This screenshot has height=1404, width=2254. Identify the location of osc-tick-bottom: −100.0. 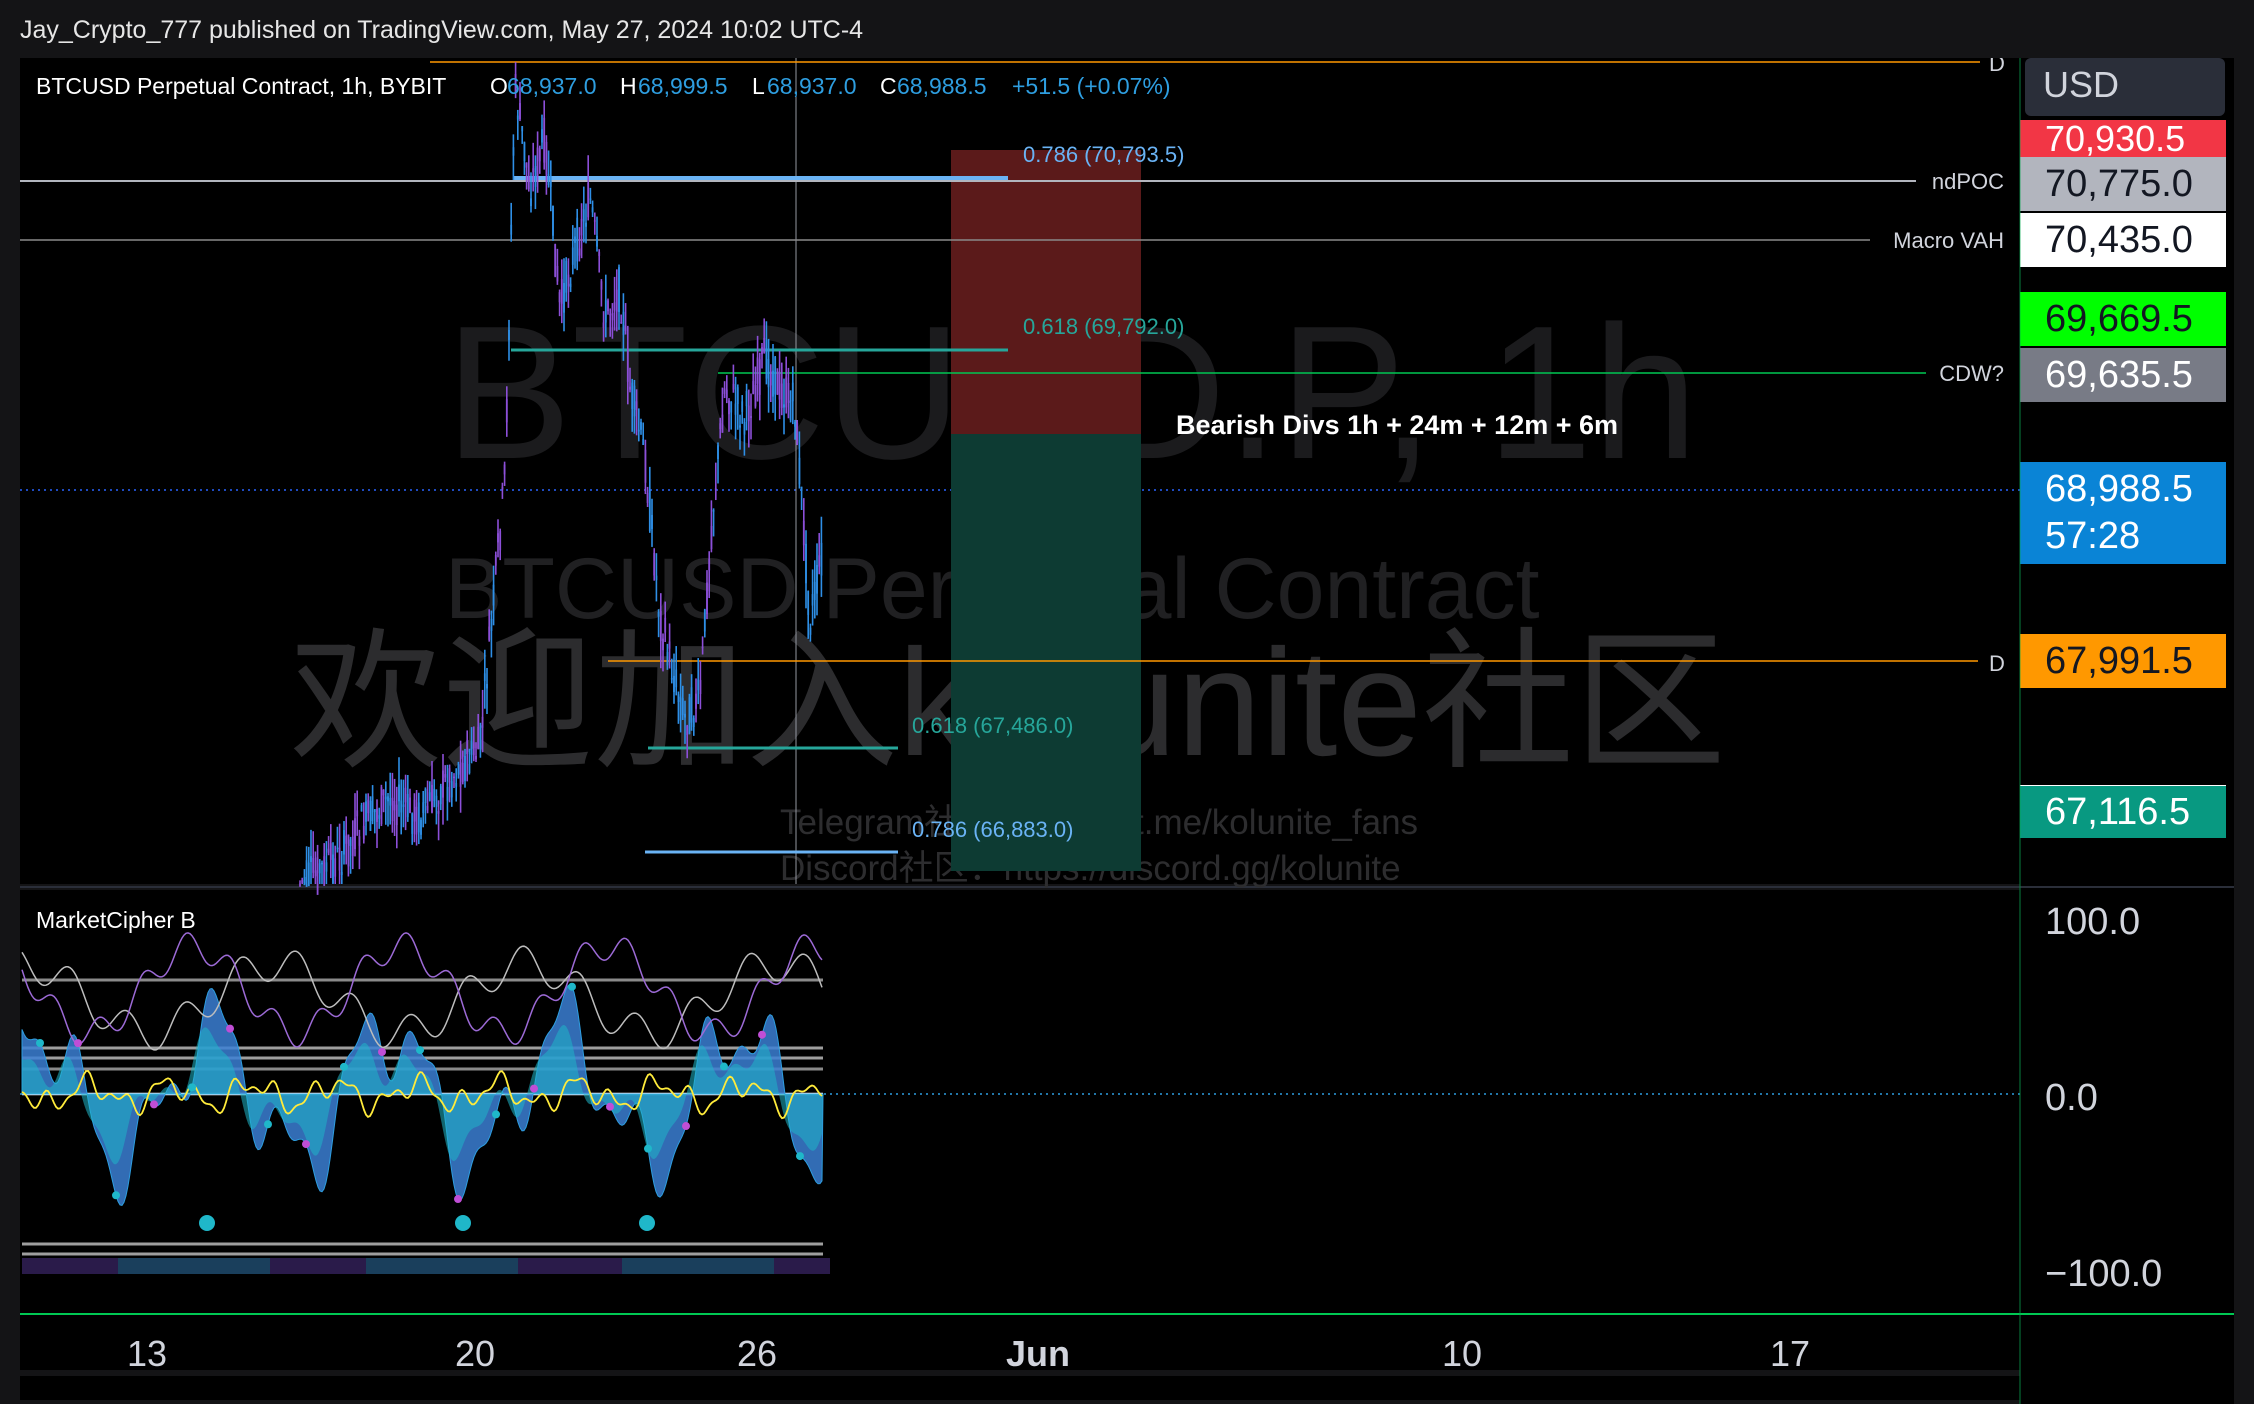
(2103, 1274).